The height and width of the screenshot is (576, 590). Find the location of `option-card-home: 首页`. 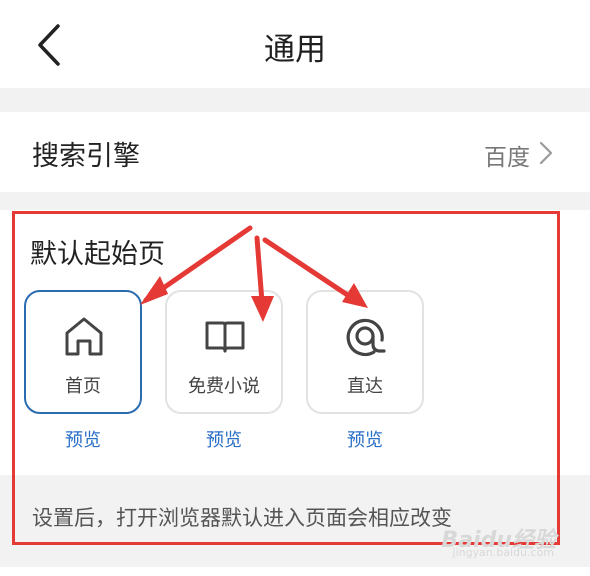

option-card-home: 首页 is located at coordinates (83, 352).